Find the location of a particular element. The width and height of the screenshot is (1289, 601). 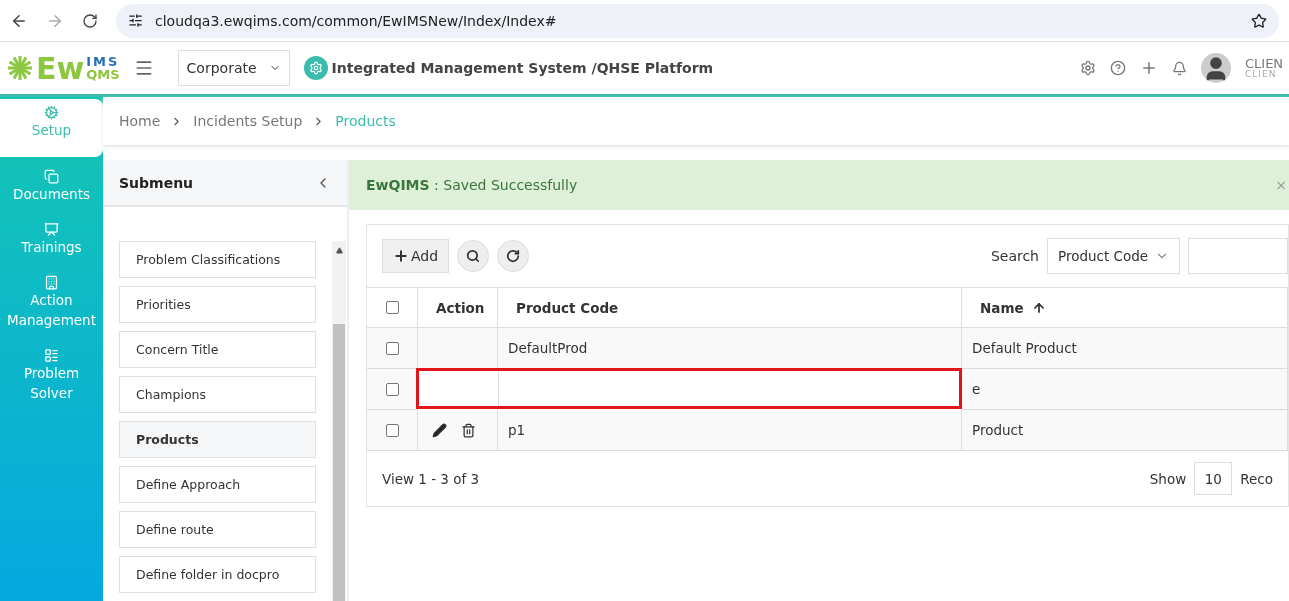

logo-text: IMS is located at coordinates (103, 61).